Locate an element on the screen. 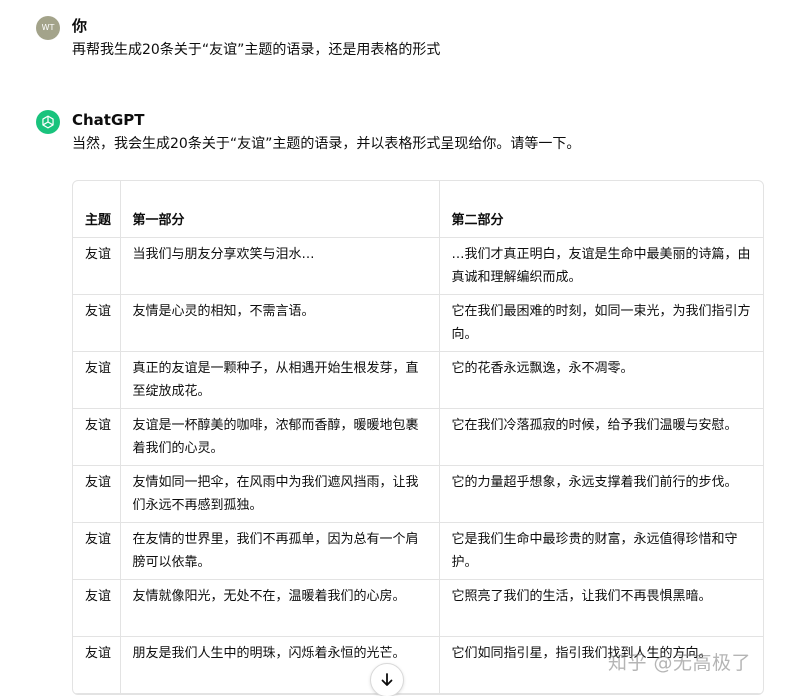 This screenshot has height=696, width=796. cell-part-two: 它的力量超乎想象，永远支撑着我们前行的步伐。 is located at coordinates (601, 494).